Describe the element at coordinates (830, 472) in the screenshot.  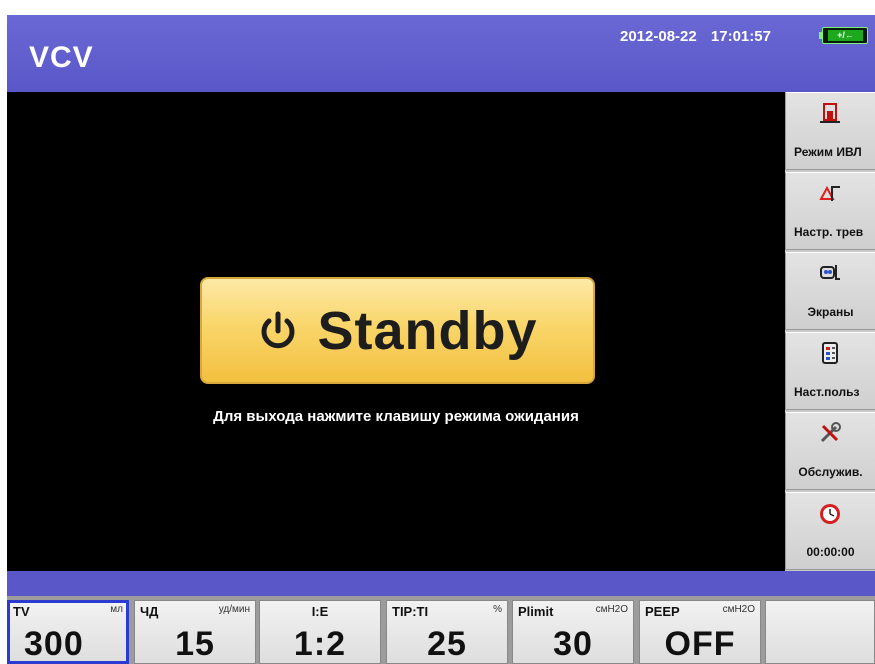
I see `sidebar-item-label: Обслужив.` at that location.